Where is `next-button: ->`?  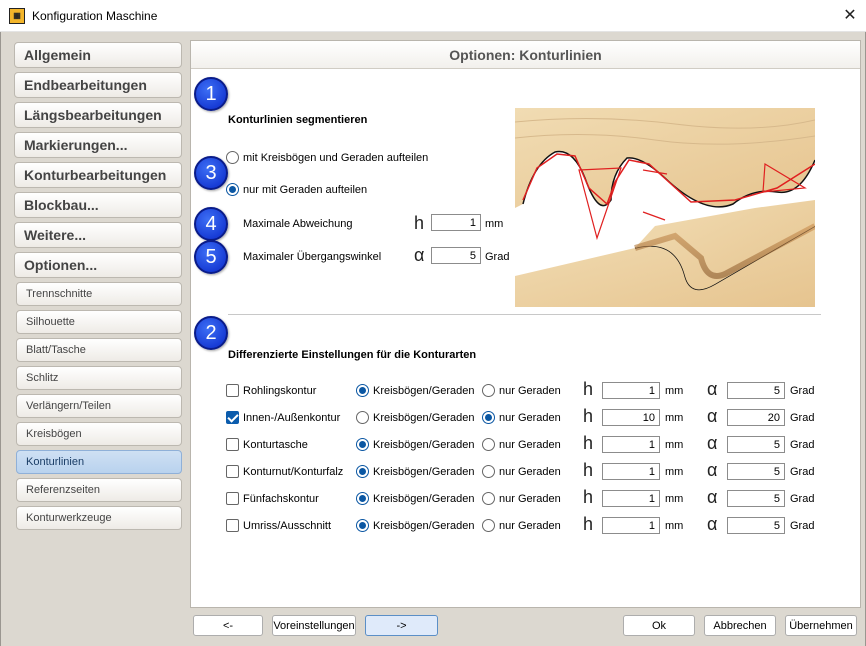
next-button: -> is located at coordinates (401, 625).